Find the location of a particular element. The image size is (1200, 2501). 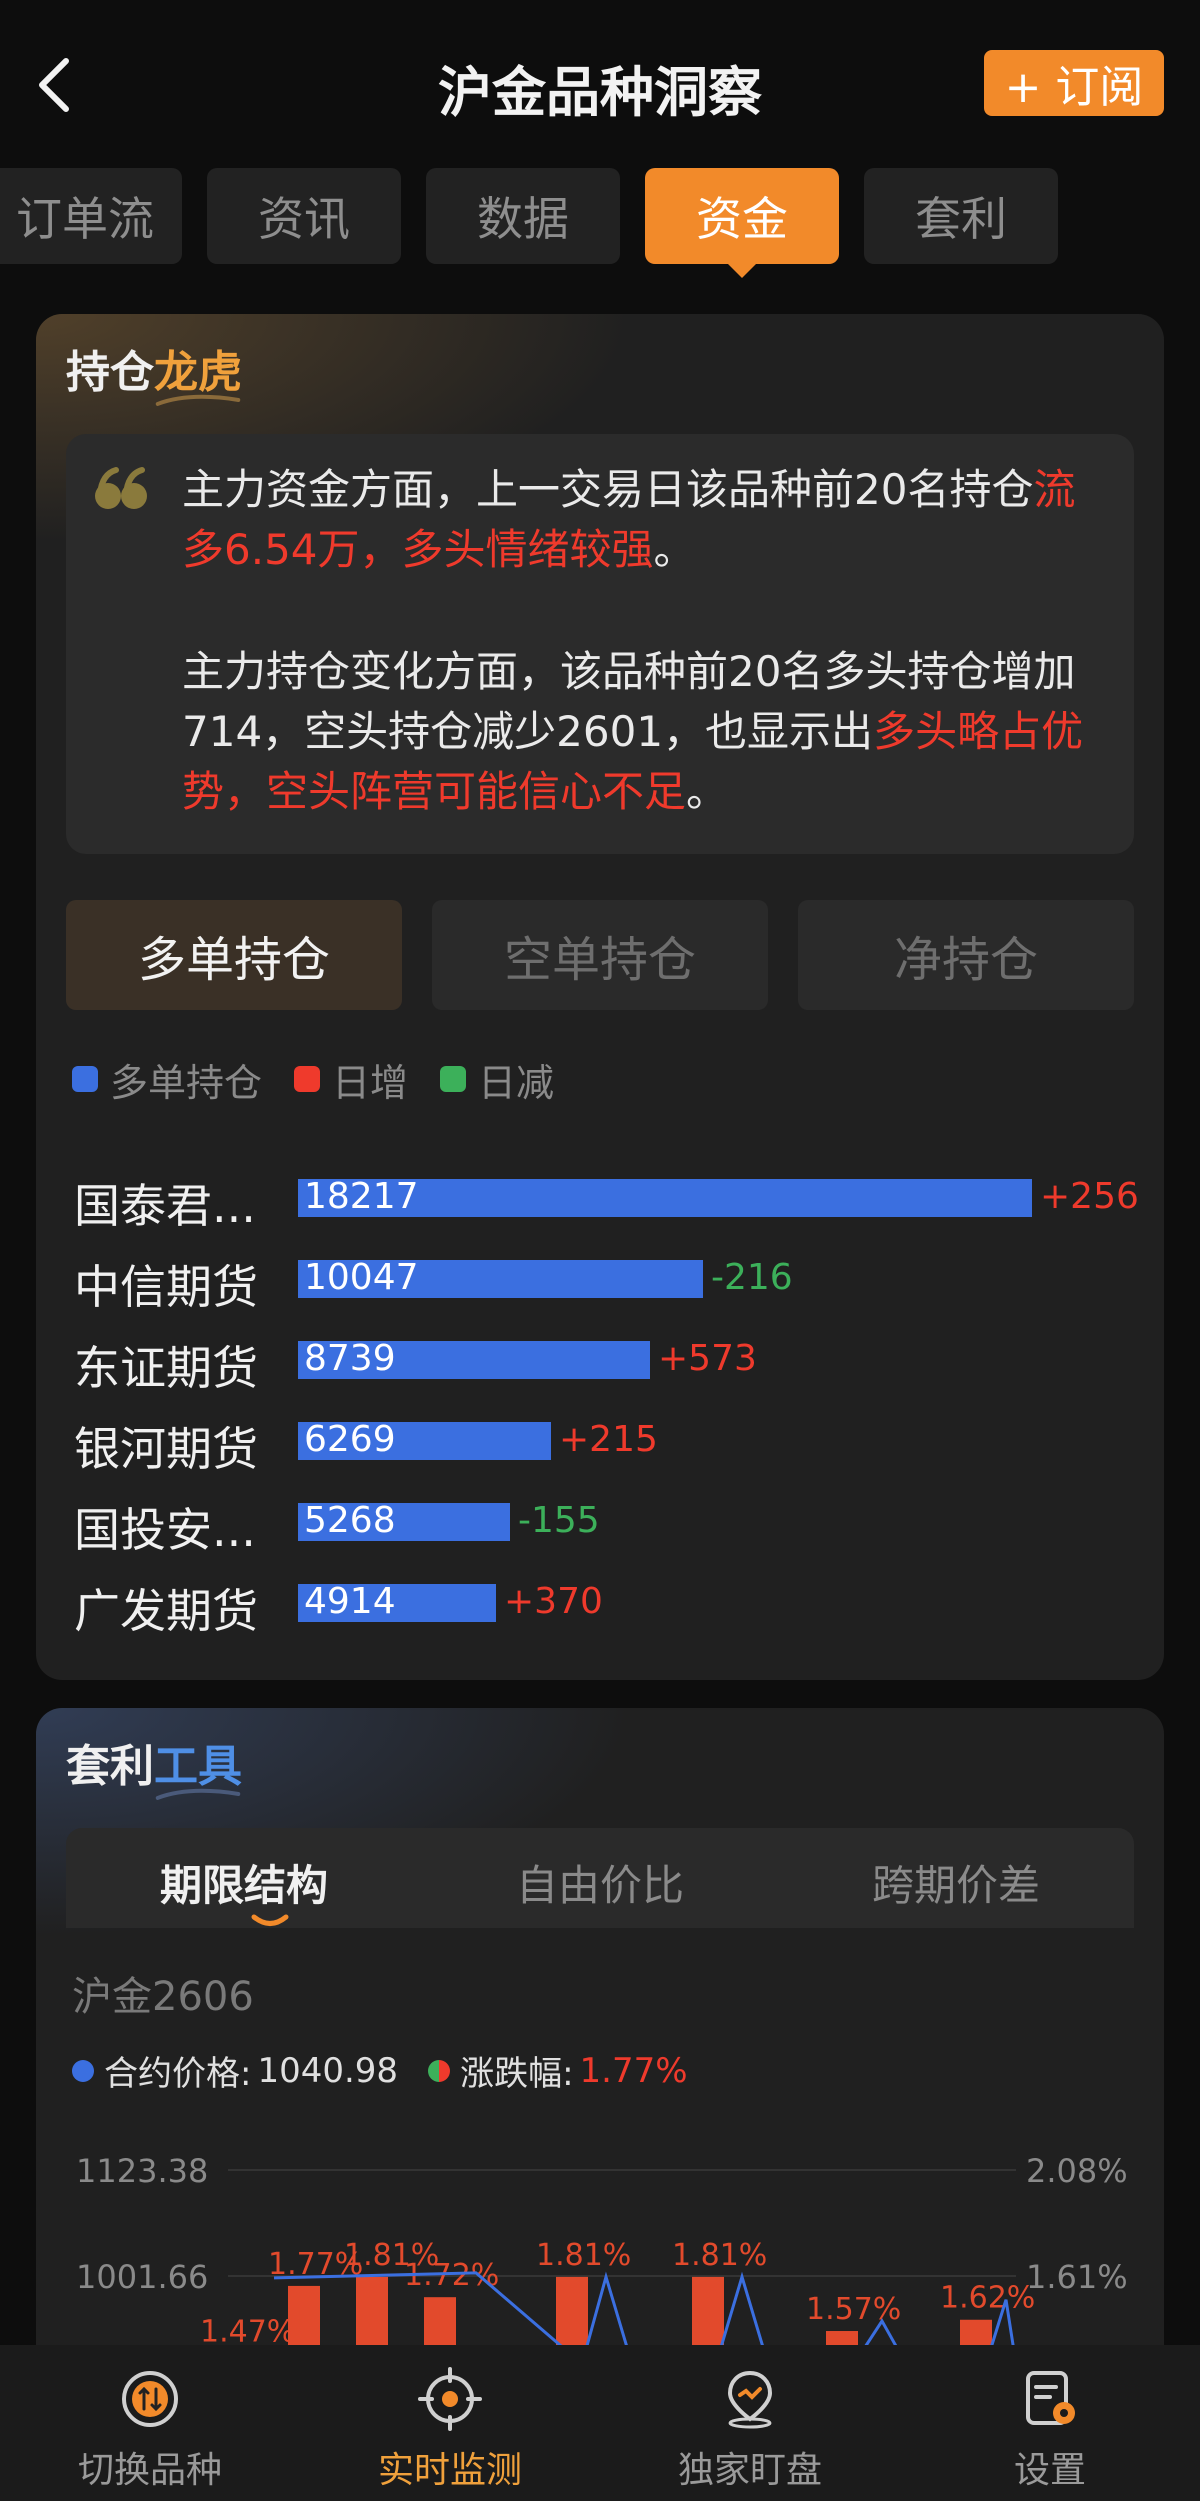

tab-data: 数据 is located at coordinates (523, 216).